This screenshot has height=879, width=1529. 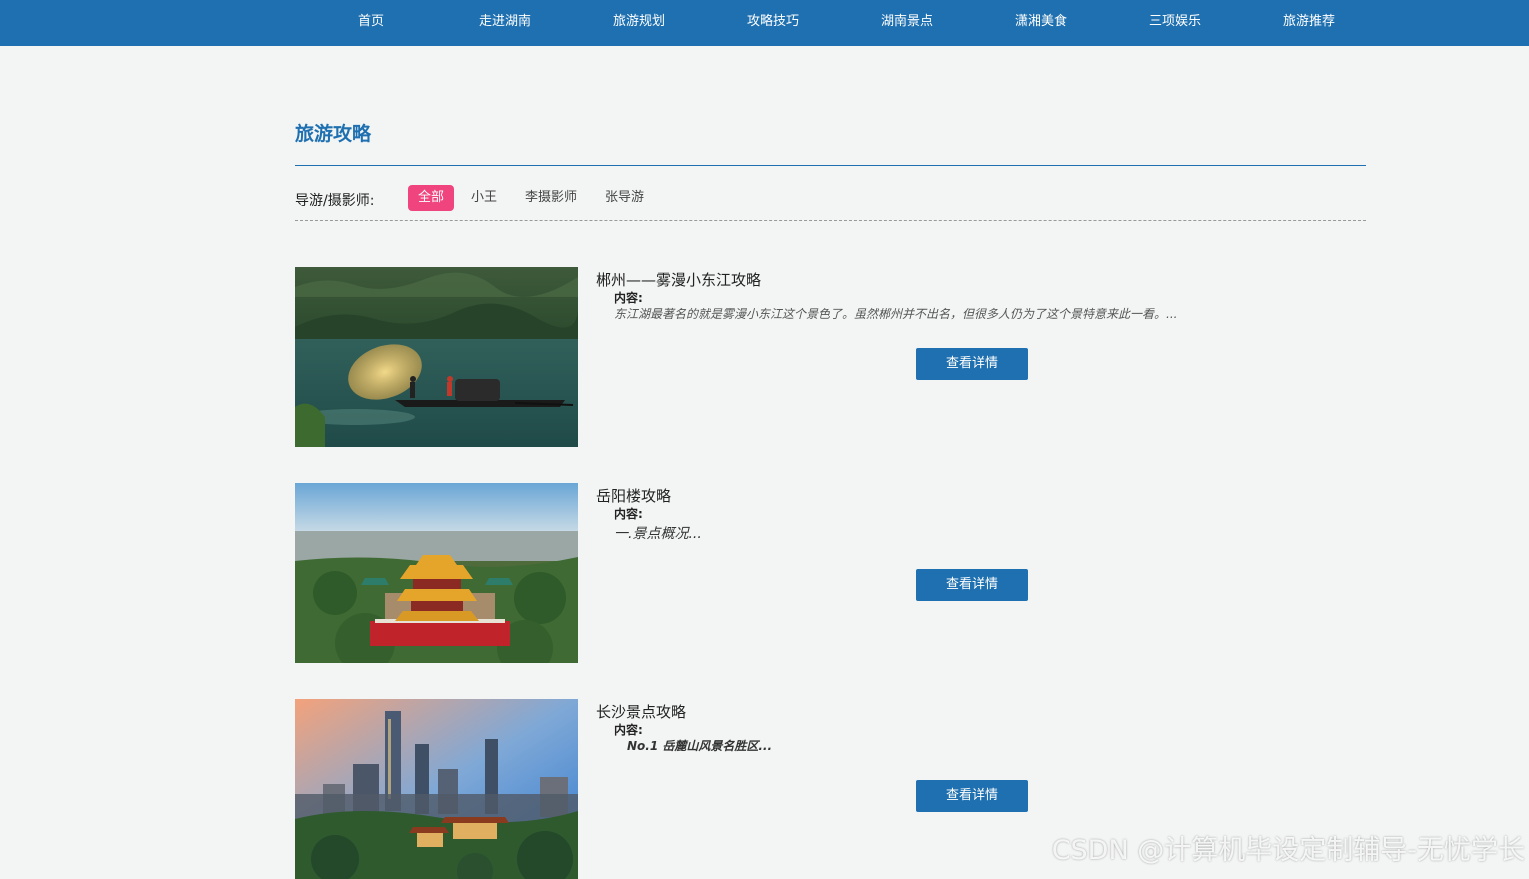 What do you see at coordinates (830, 203) in the screenshot?
I see `guide-filter-bar: 导游/摄影师: 全部 小王 李摄影师 张导游` at bounding box center [830, 203].